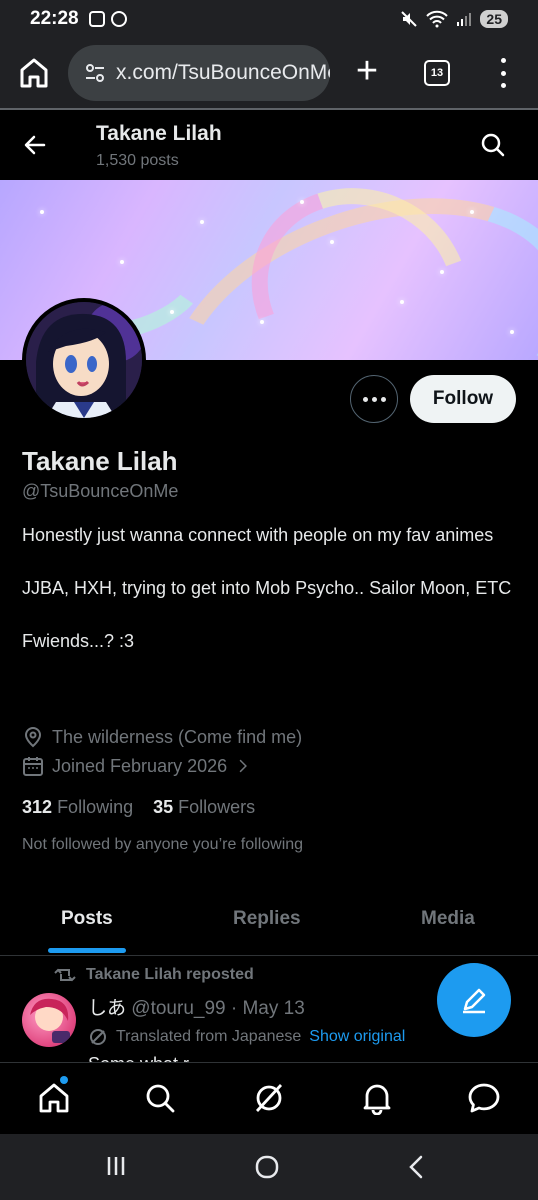  I want to click on more-options-button, so click(374, 399).